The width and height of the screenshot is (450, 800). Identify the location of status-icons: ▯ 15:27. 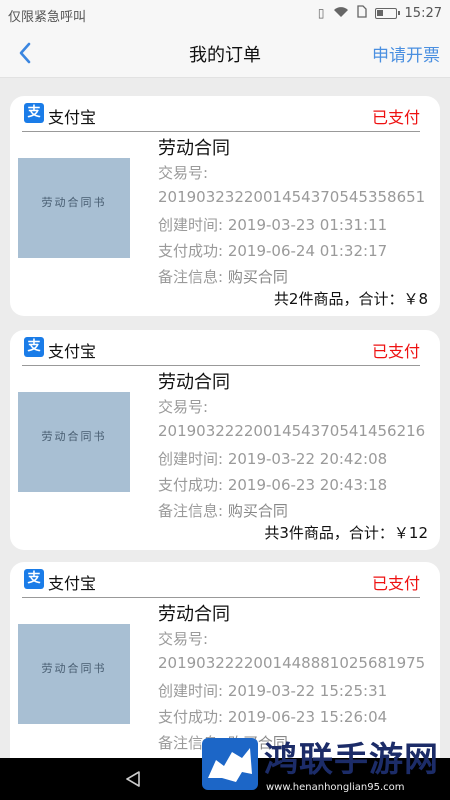
(380, 13).